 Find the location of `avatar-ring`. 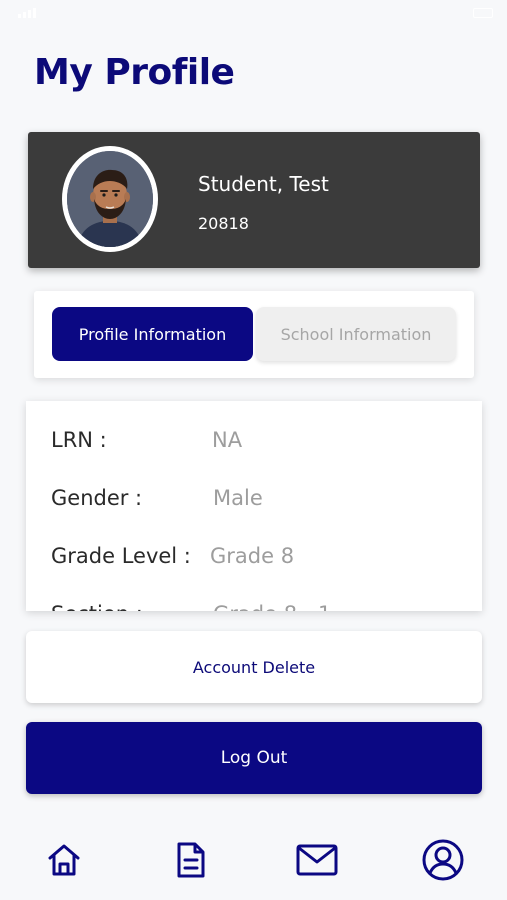

avatar-ring is located at coordinates (110, 199).